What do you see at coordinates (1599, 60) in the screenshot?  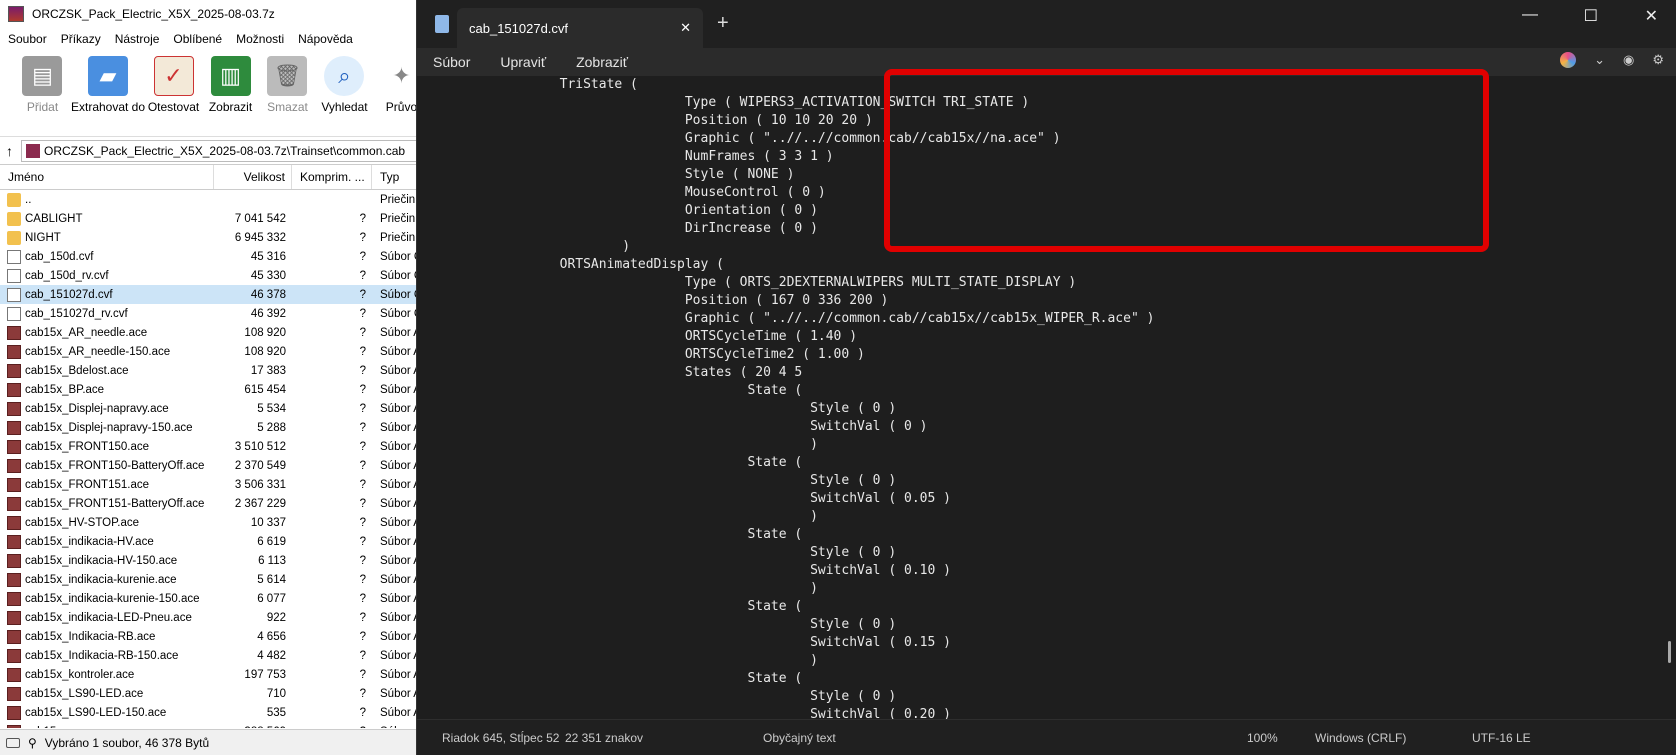 I see `chevron-down-icon: ⌄` at bounding box center [1599, 60].